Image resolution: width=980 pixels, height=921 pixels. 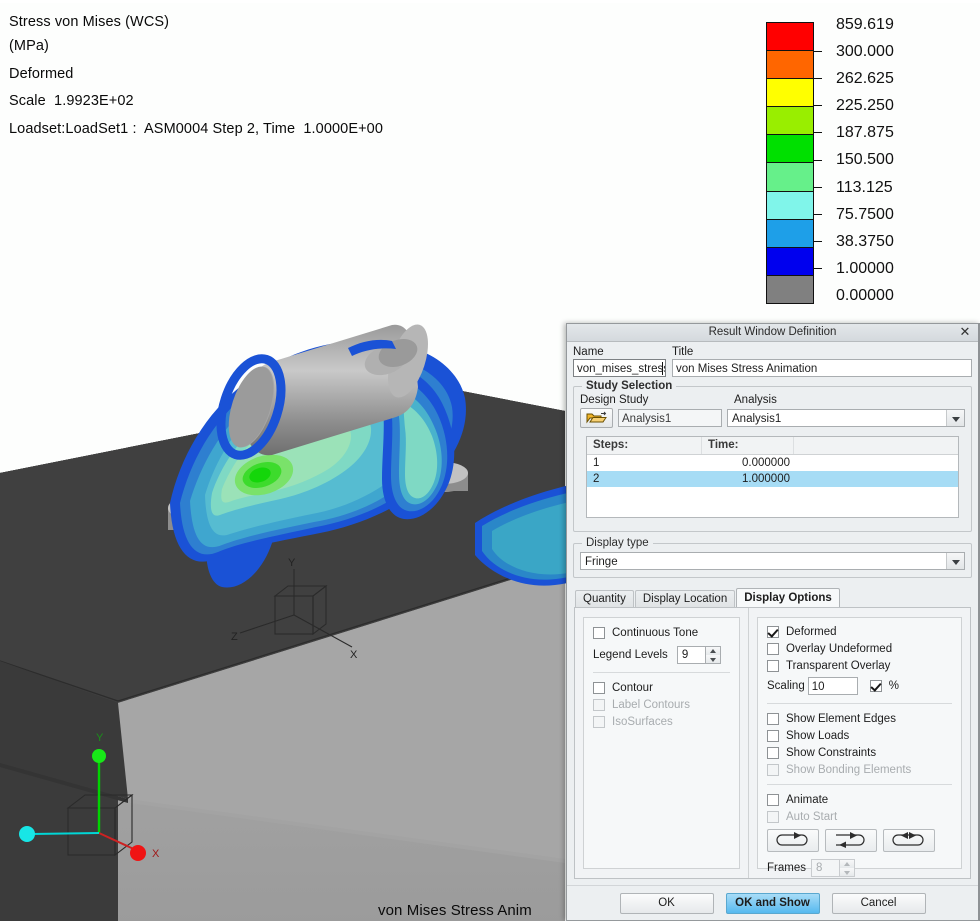 What do you see at coordinates (859, 753) in the screenshot?
I see `show-constraints-checkbox: Show Constraints` at bounding box center [859, 753].